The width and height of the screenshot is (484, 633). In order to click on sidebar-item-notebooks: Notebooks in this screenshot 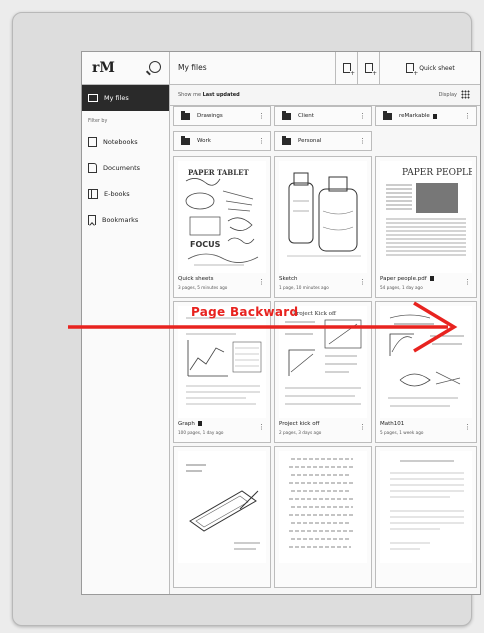, I will do `click(125, 142)`.